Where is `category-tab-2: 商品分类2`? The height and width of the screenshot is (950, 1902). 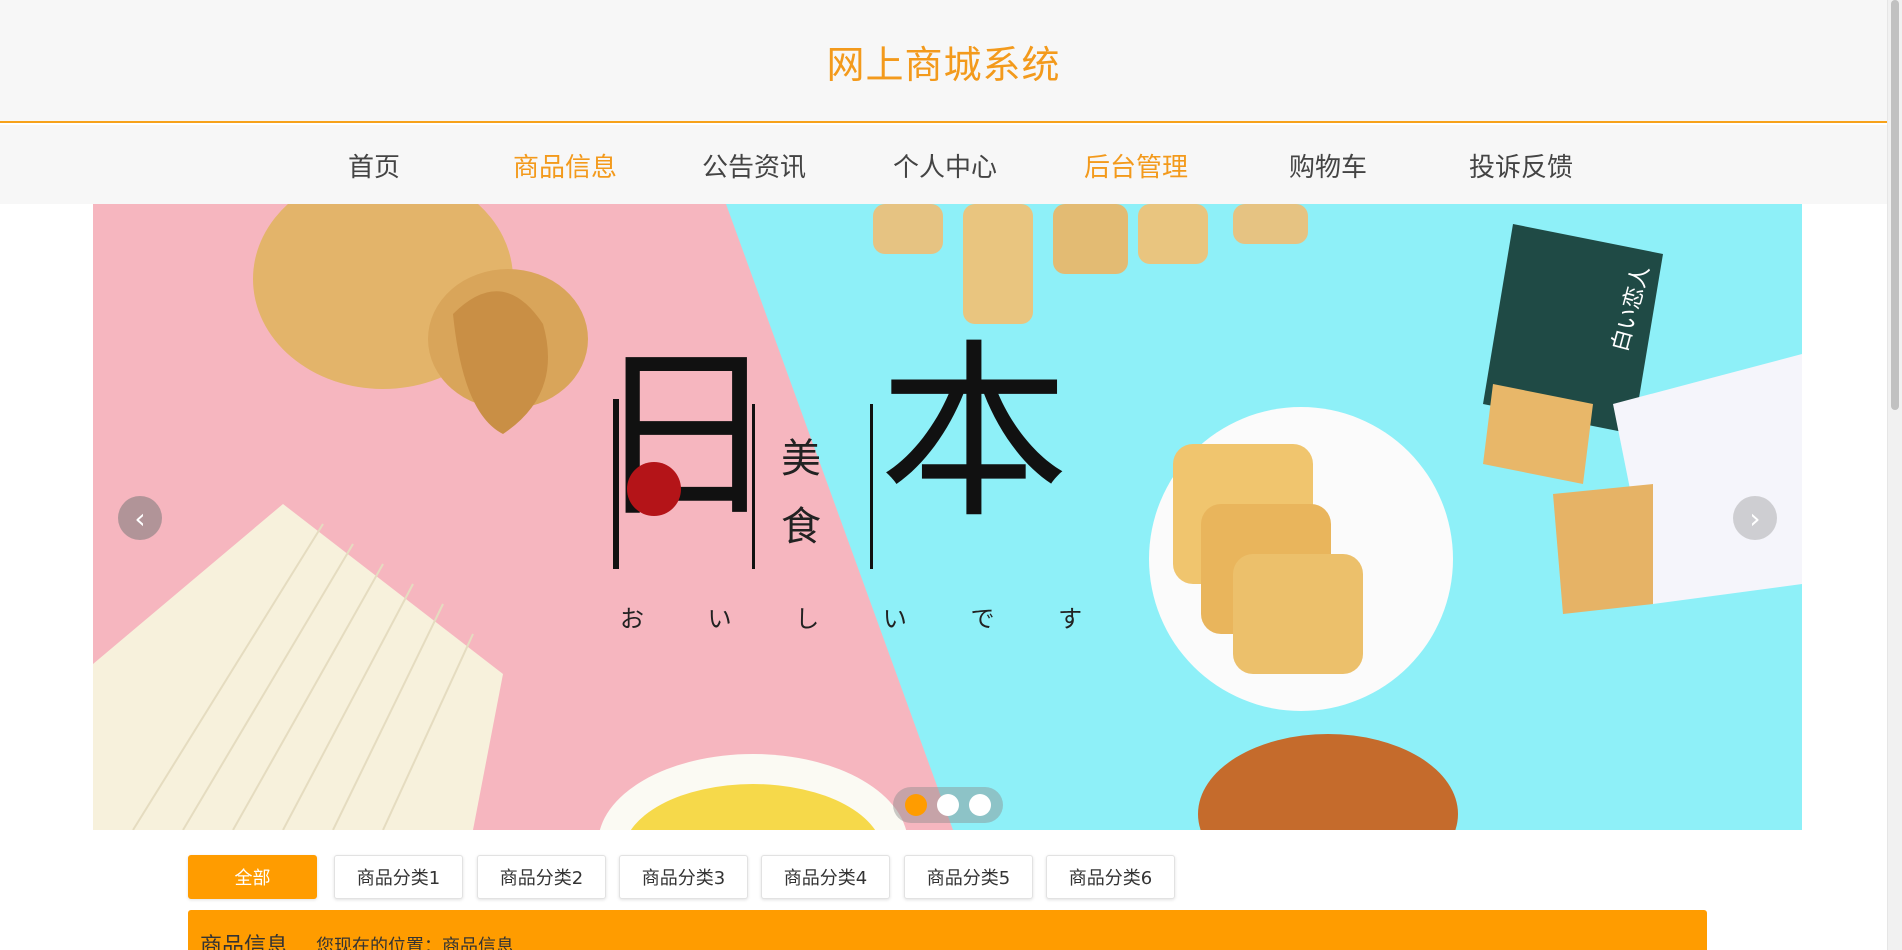
category-tab-2: 商品分类2 is located at coordinates (541, 877).